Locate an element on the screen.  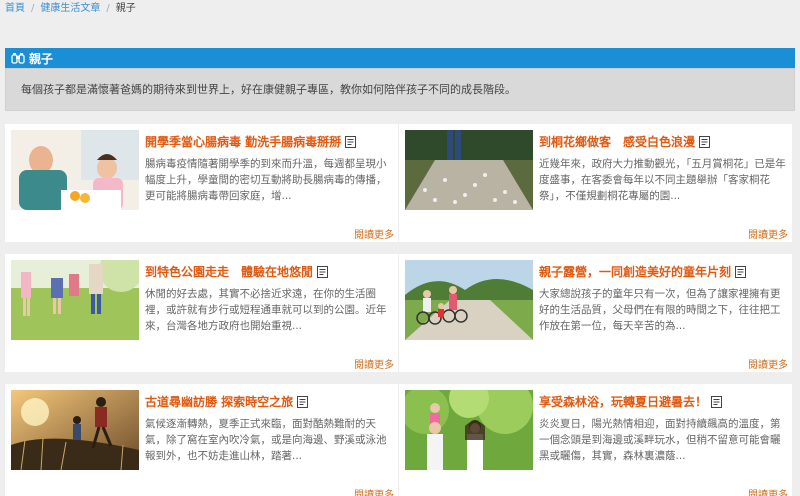
article-title-text: 開學季當心腸病毒 勤洗手腸病毒掰掰 is located at coordinates (243, 142).